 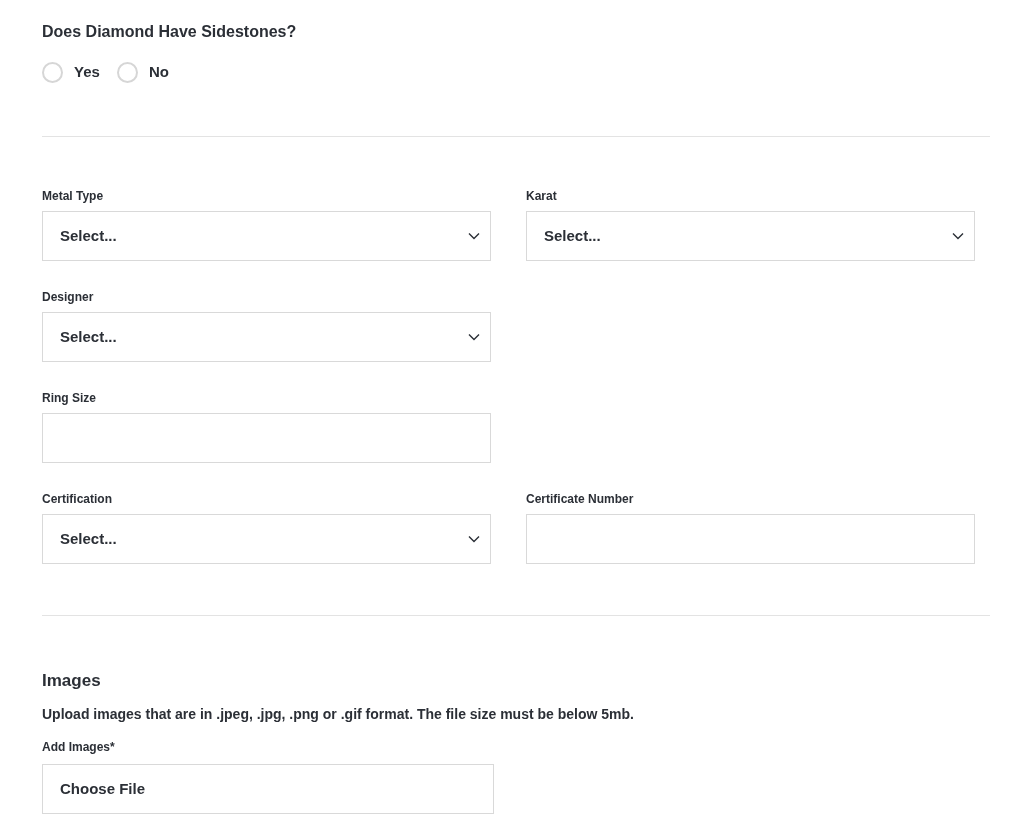 I want to click on field-label: Add Images*, so click(x=79, y=747).